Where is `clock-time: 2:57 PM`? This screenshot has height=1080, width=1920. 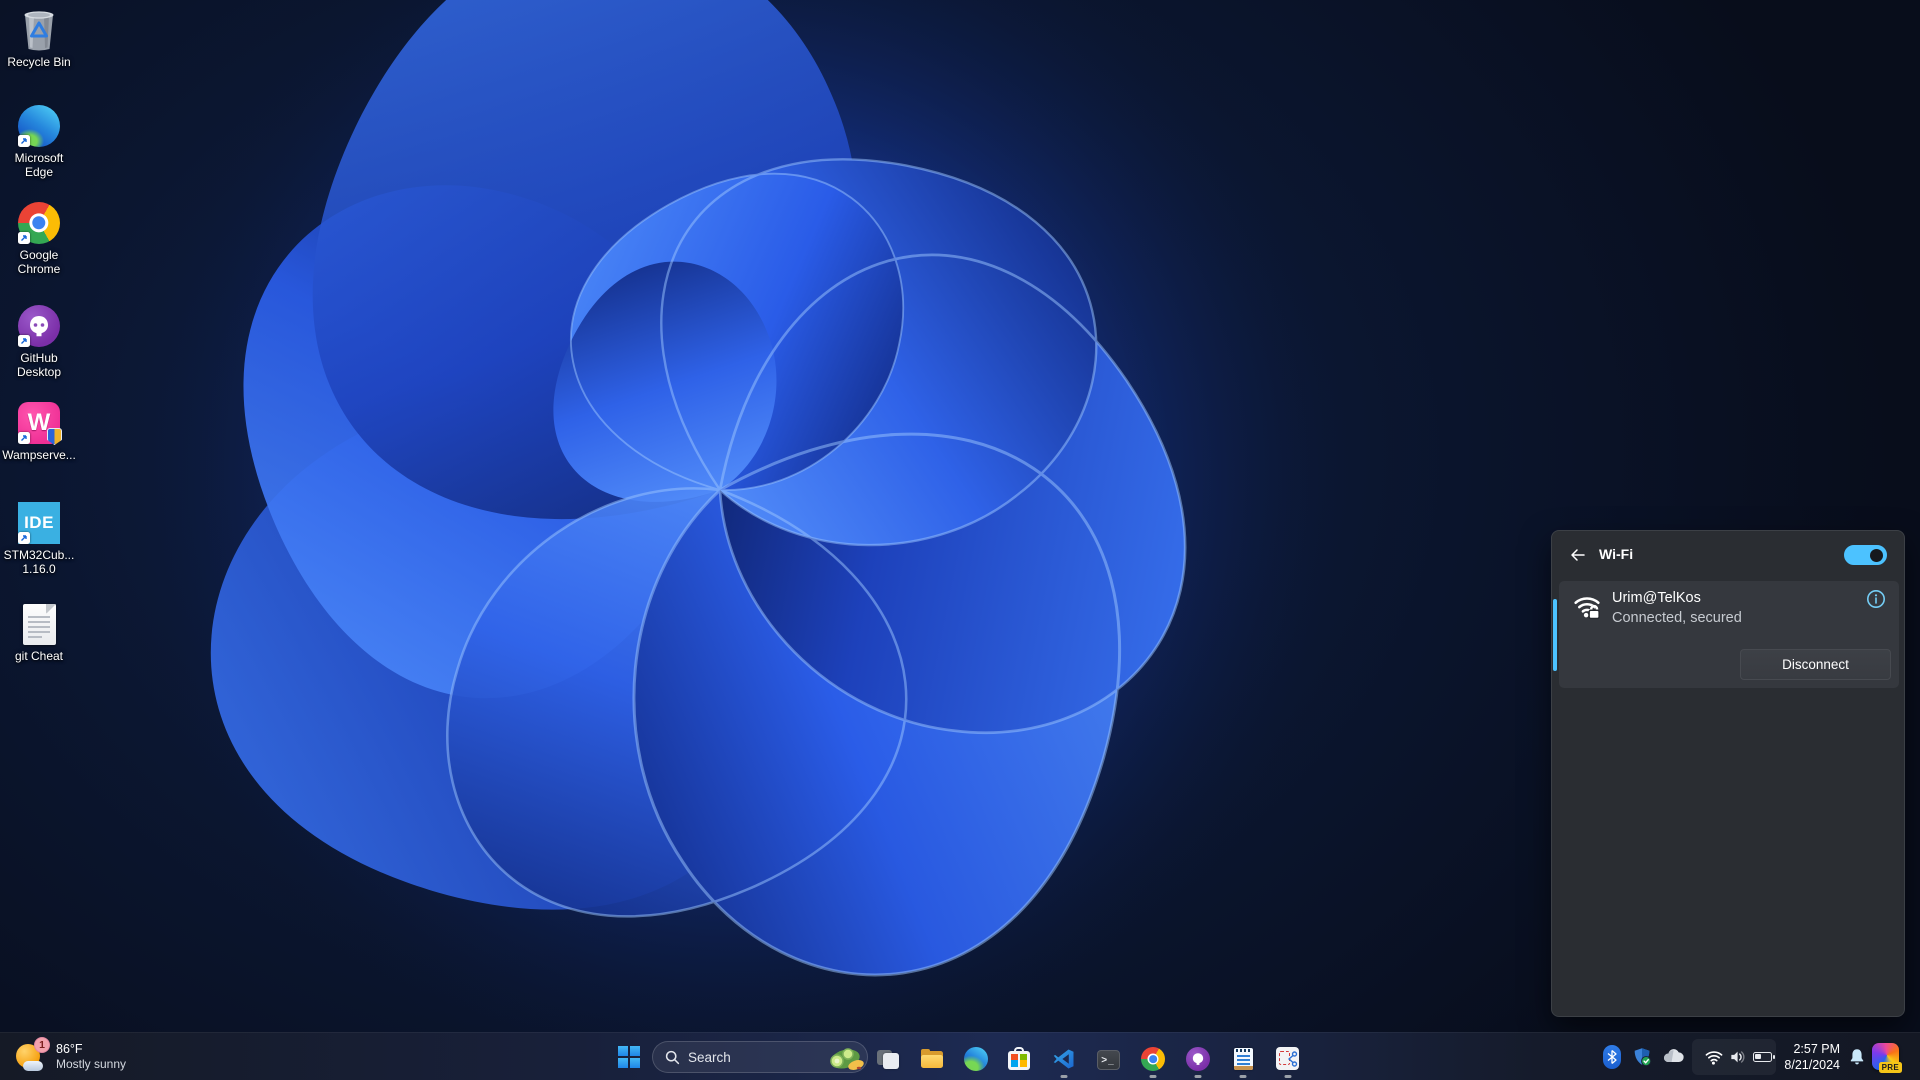
clock-time: 2:57 PM is located at coordinates (1816, 1049).